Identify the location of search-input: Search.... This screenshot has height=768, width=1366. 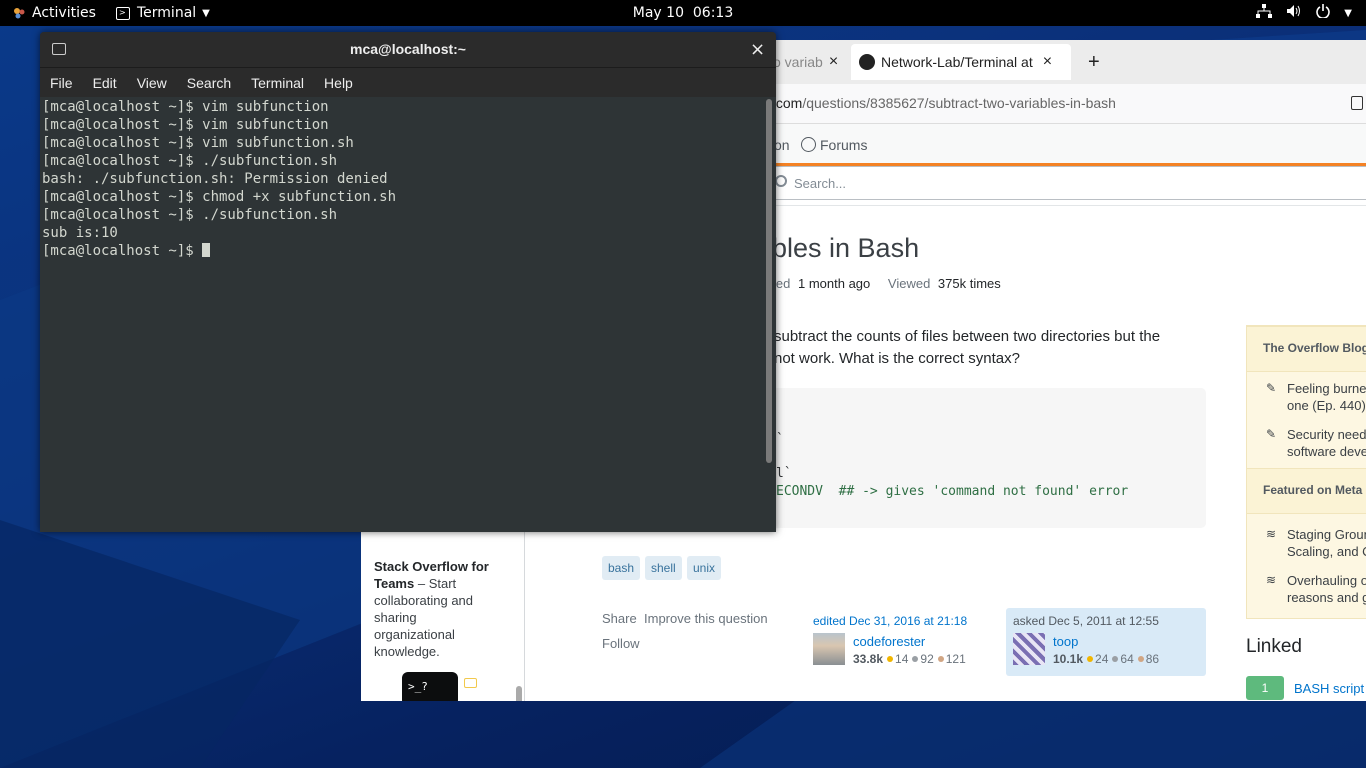
(1067, 183).